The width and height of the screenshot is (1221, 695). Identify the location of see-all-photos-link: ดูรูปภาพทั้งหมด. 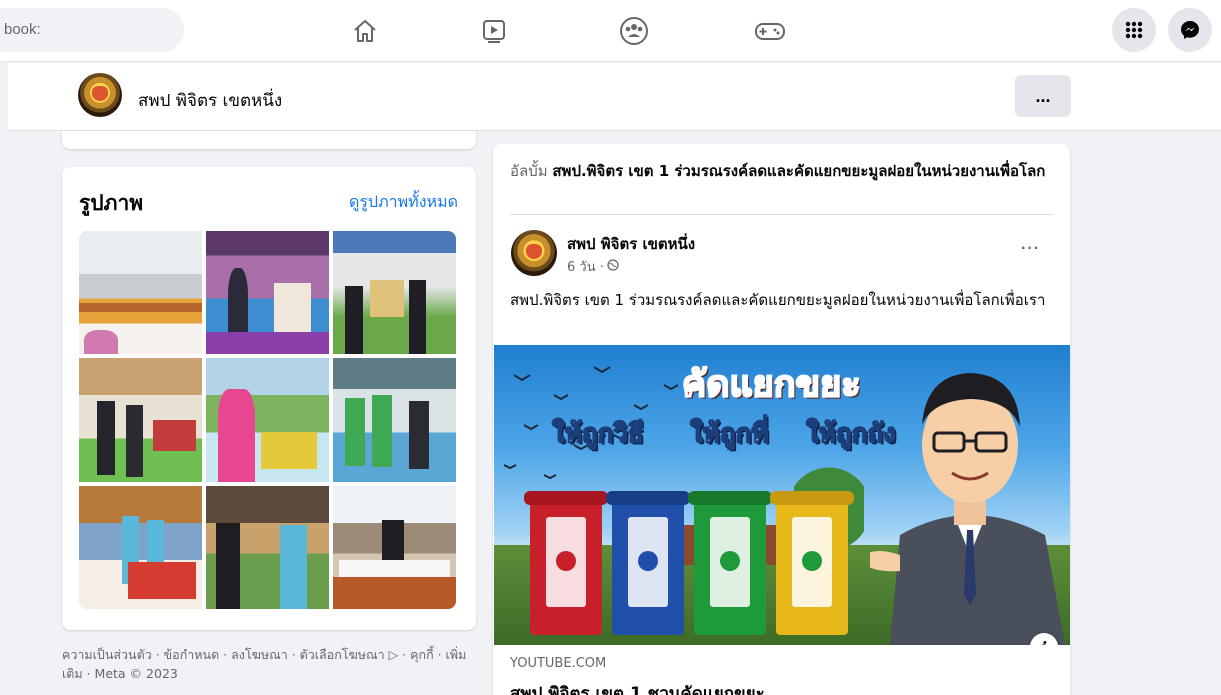
(403, 202).